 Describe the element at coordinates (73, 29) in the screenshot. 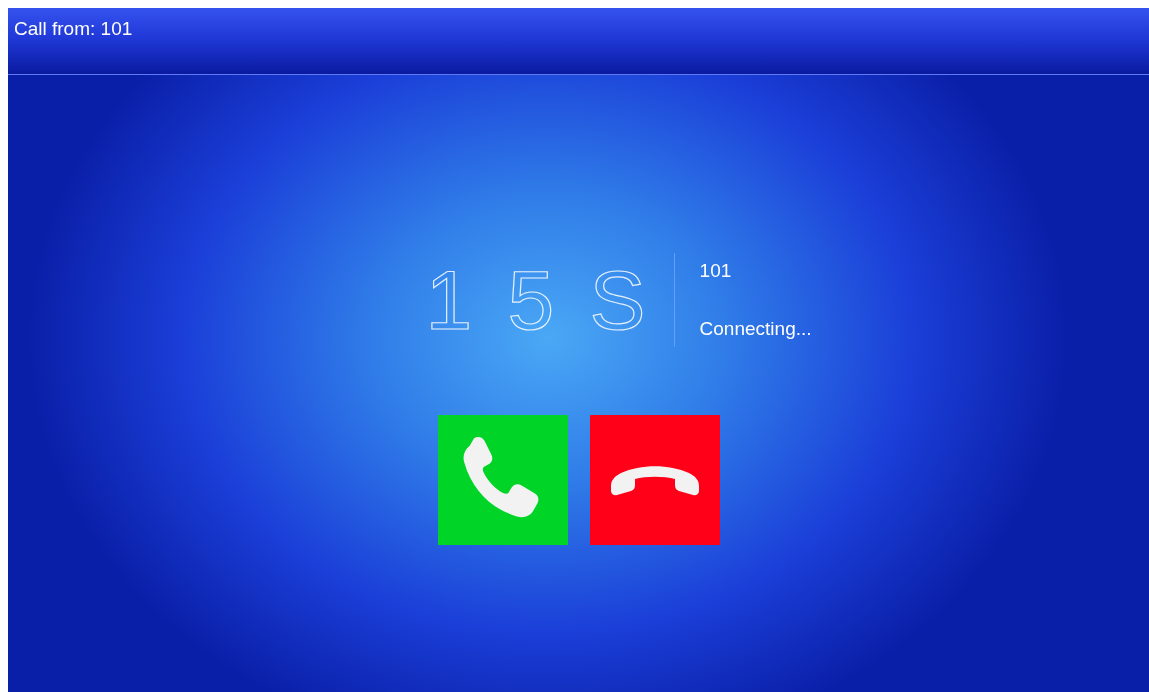

I see `window-title: Call from: 101` at that location.